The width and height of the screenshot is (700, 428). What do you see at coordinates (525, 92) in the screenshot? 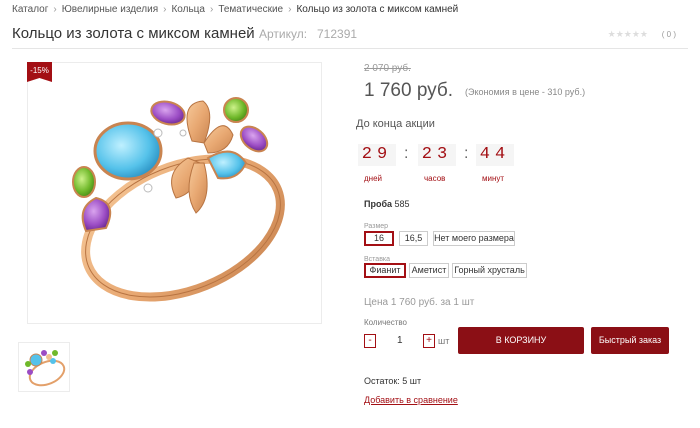
I see `savings-text: (Экономия в цене - 310 руб.)` at bounding box center [525, 92].